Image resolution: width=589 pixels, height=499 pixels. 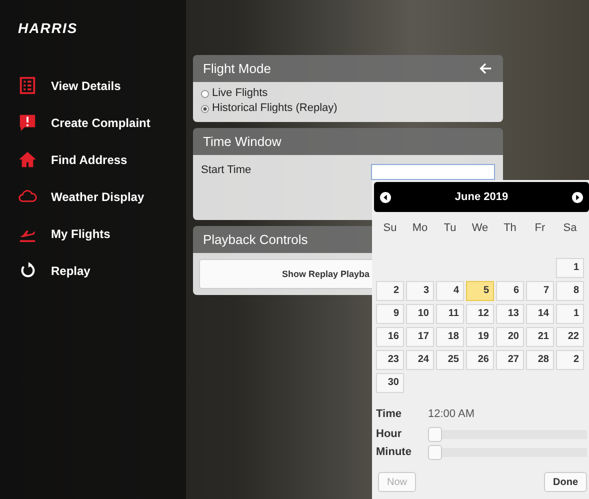 What do you see at coordinates (390, 228) in the screenshot?
I see `weekday-label: Su` at bounding box center [390, 228].